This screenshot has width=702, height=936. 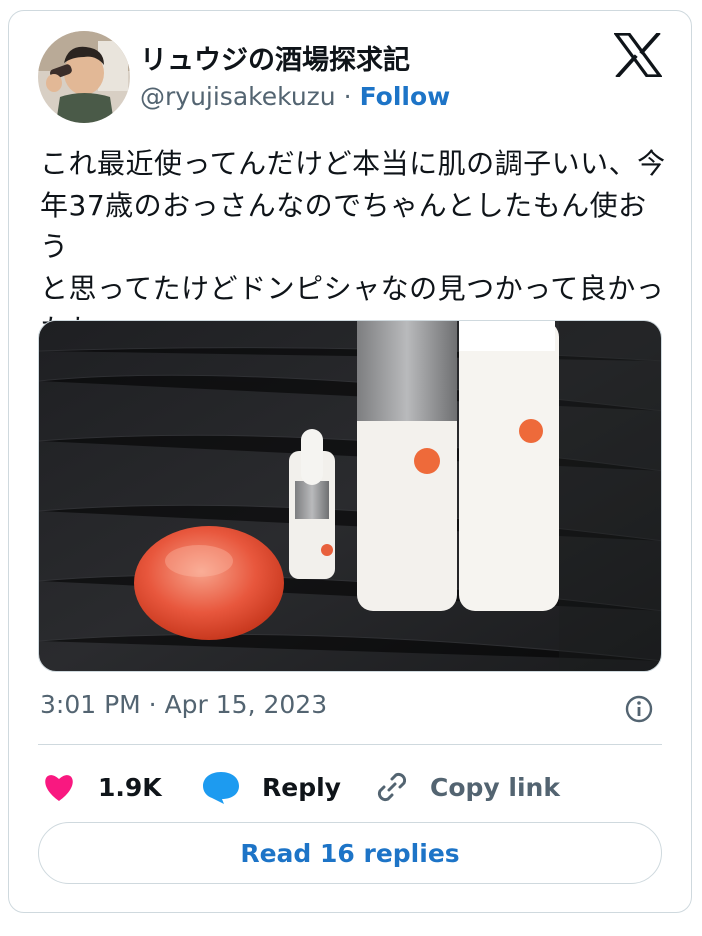 What do you see at coordinates (495, 787) in the screenshot?
I see `copy-link-label: Copy link` at bounding box center [495, 787].